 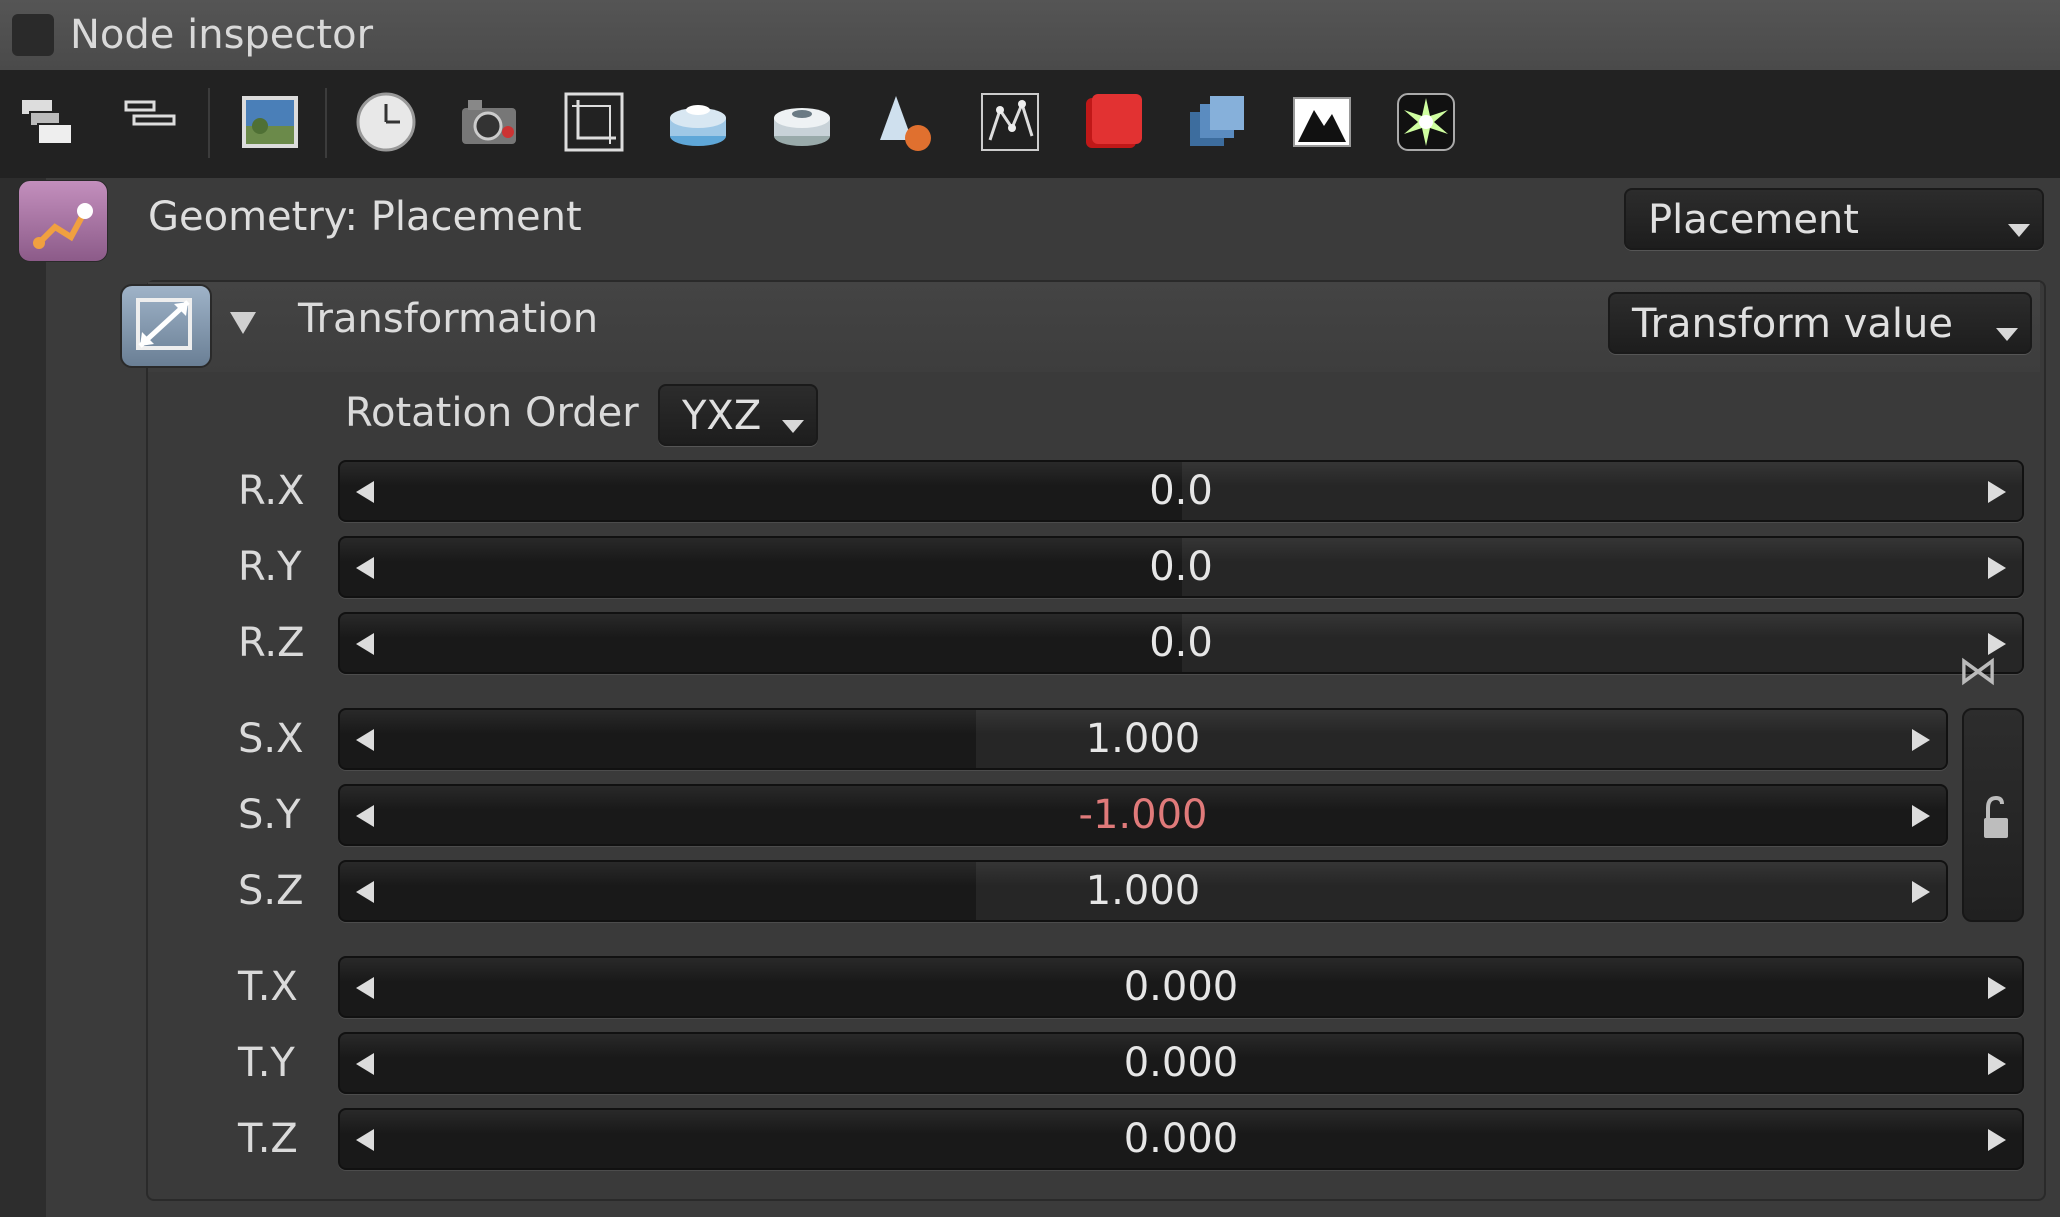 What do you see at coordinates (268, 987) in the screenshot?
I see `translation-x-label: T.X` at bounding box center [268, 987].